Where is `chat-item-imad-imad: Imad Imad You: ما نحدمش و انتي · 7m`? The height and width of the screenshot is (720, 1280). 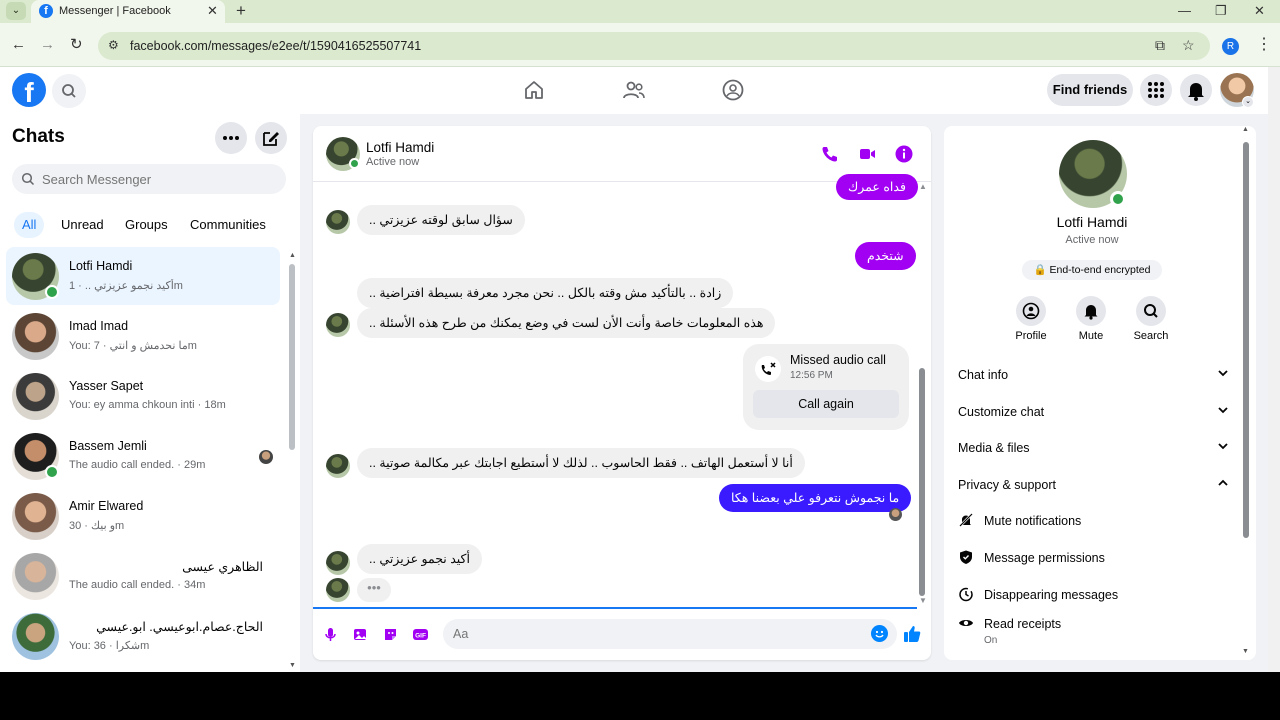
chat-item-imad-imad: Imad Imad You: ما نحدمش و انتي · 7m is located at coordinates (143, 336).